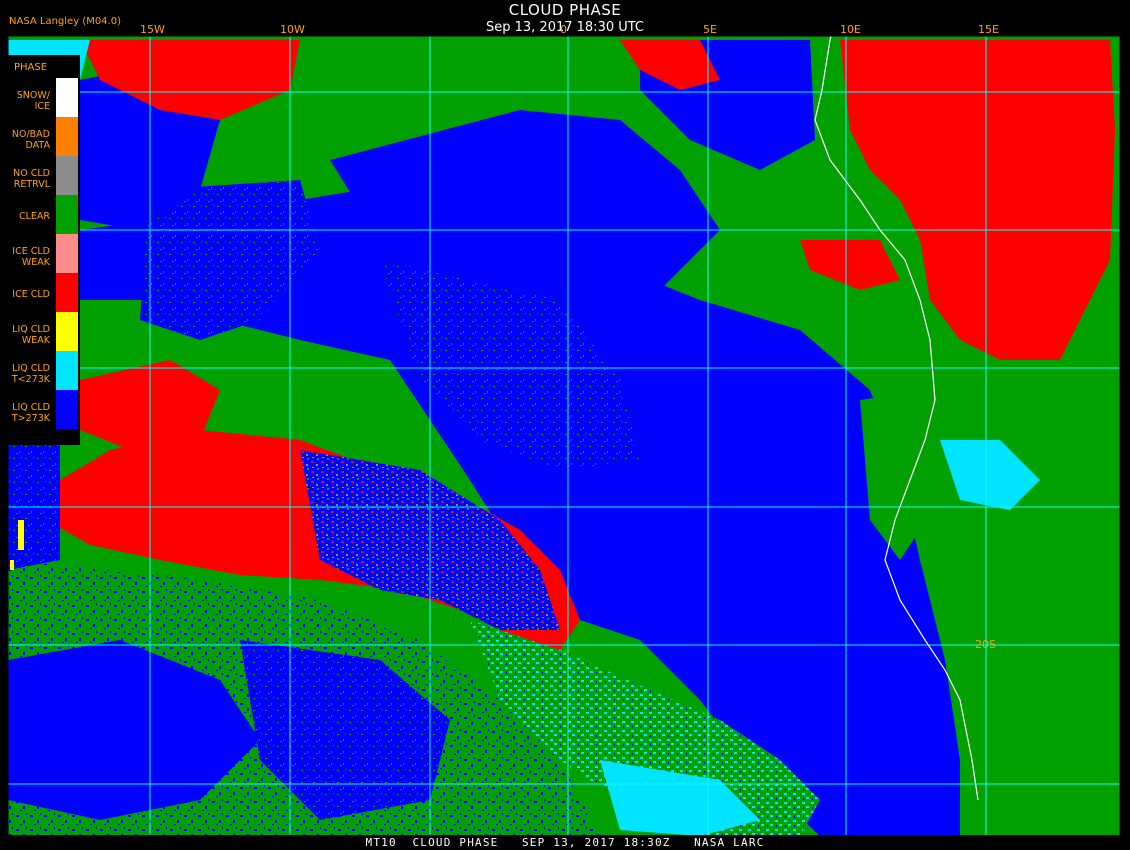 The height and width of the screenshot is (850, 1130). Describe the element at coordinates (30, 413) in the screenshot. I see `legend-label-liq-cld-warm: LIQ CLD T>273K` at that location.